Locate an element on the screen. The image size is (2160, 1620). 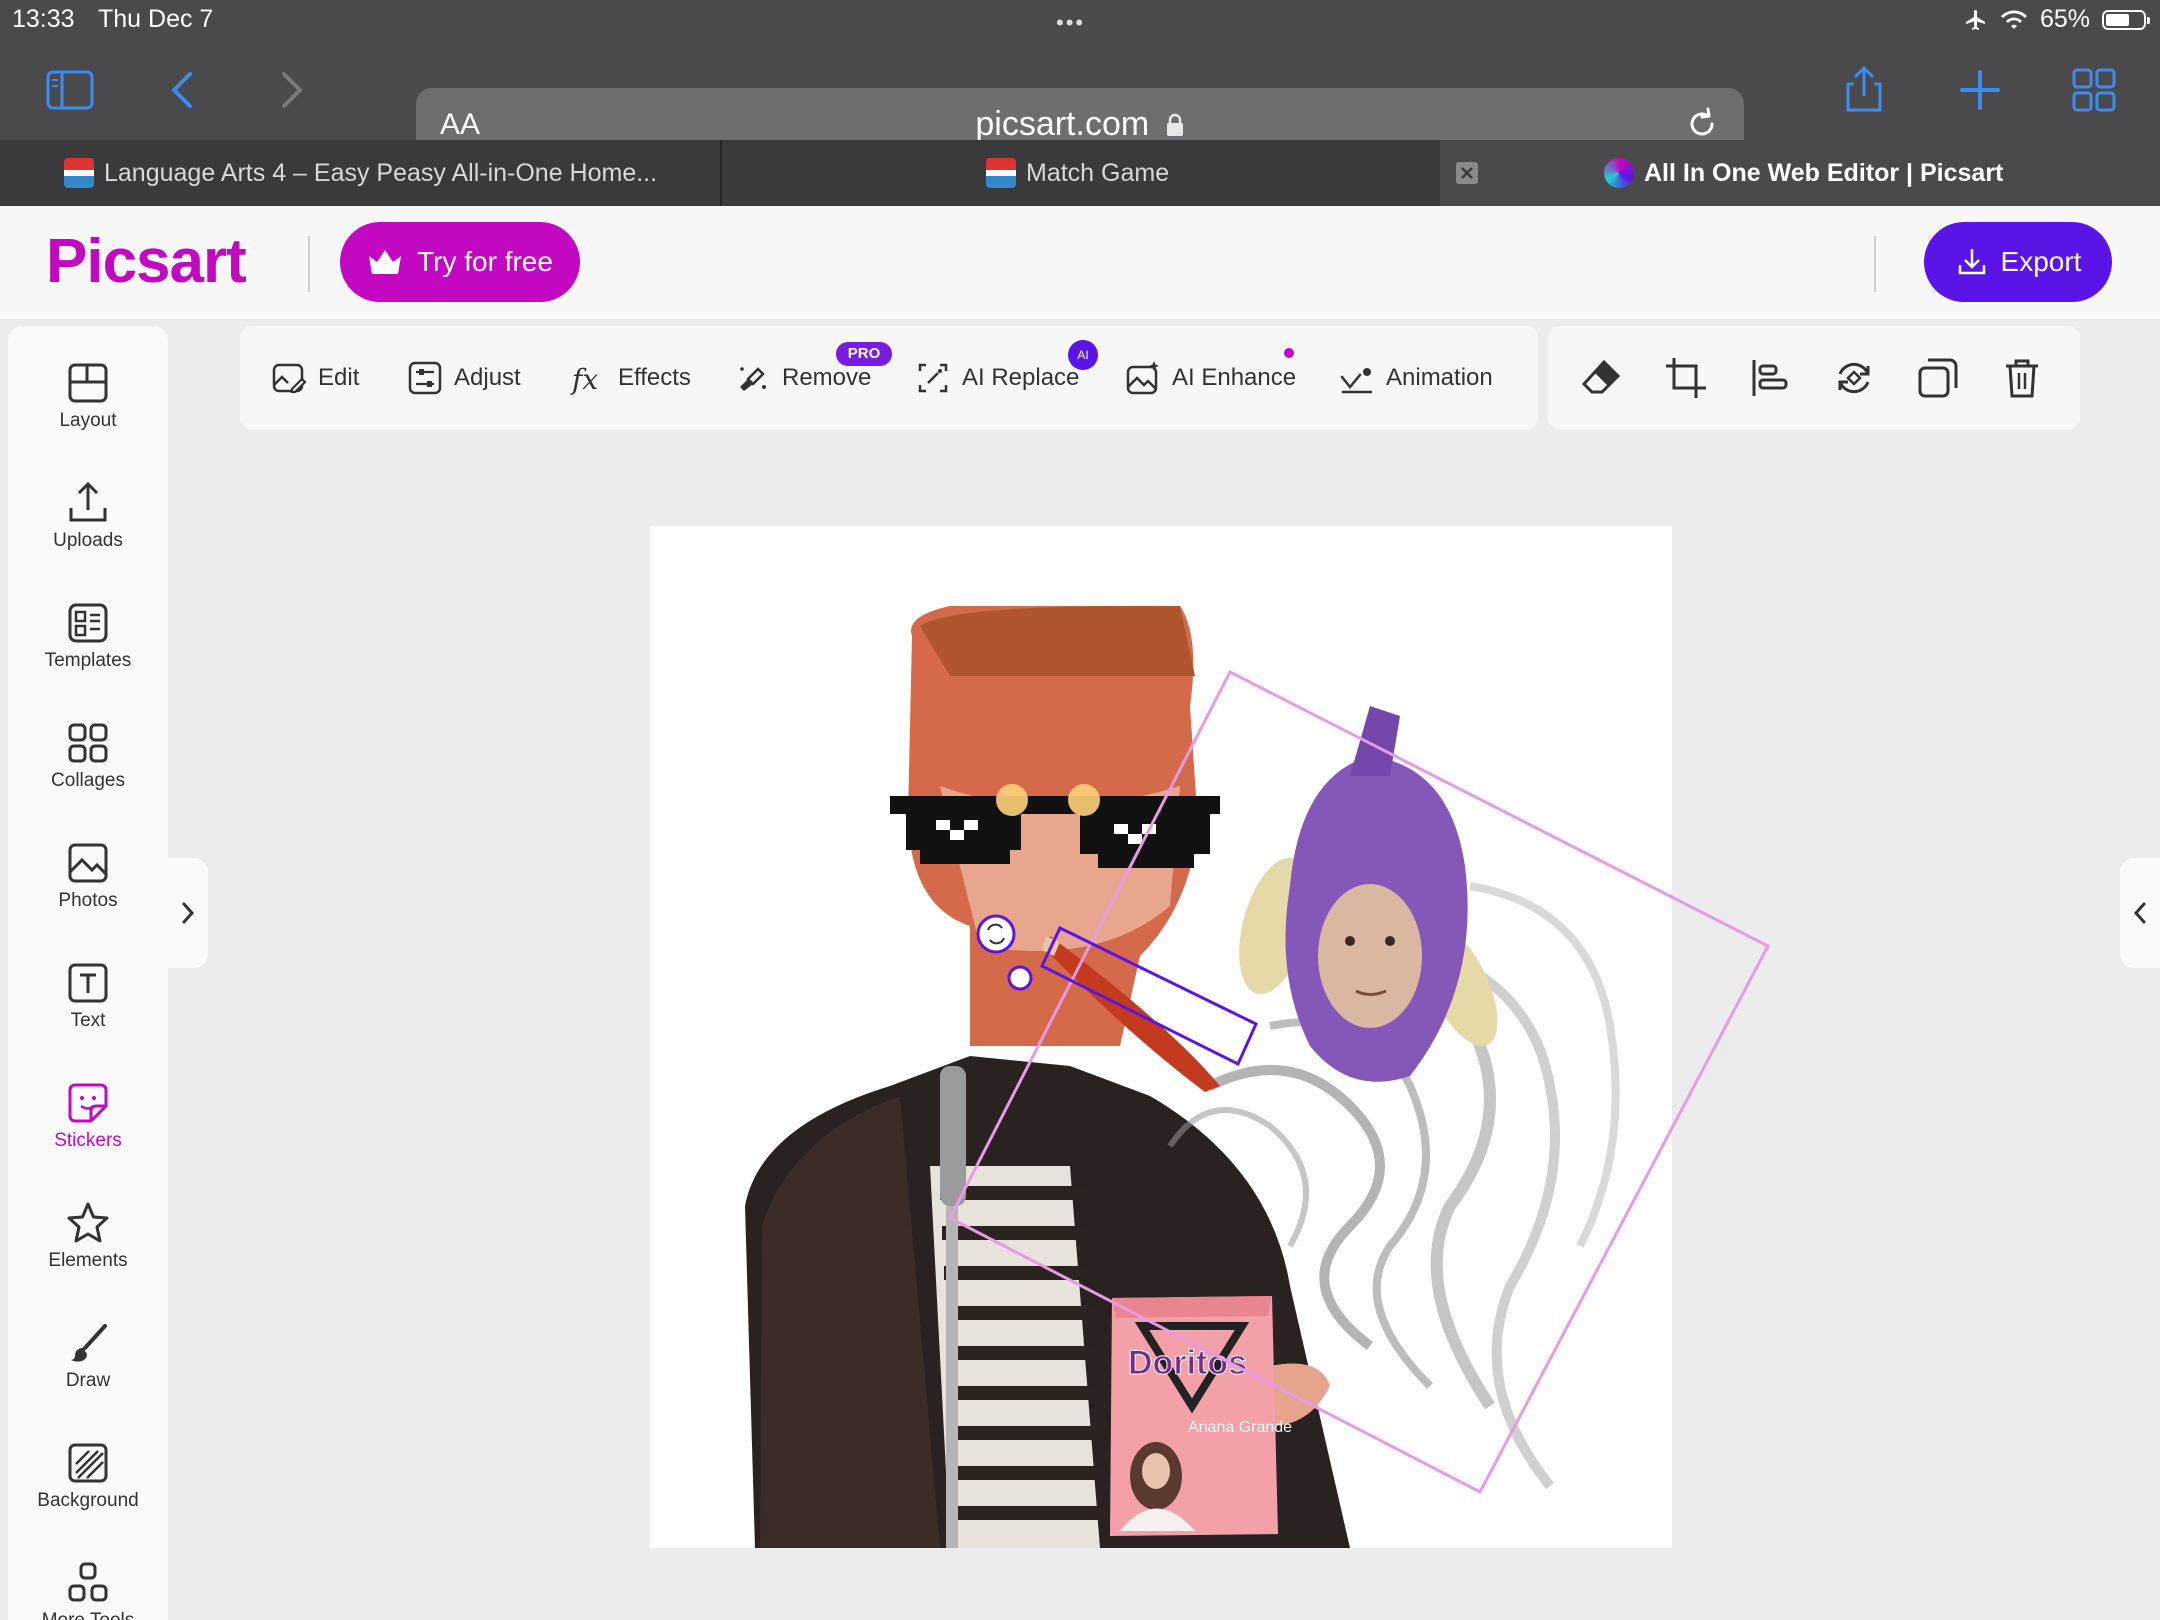
chevron-right-icon is located at coordinates (188, 913).